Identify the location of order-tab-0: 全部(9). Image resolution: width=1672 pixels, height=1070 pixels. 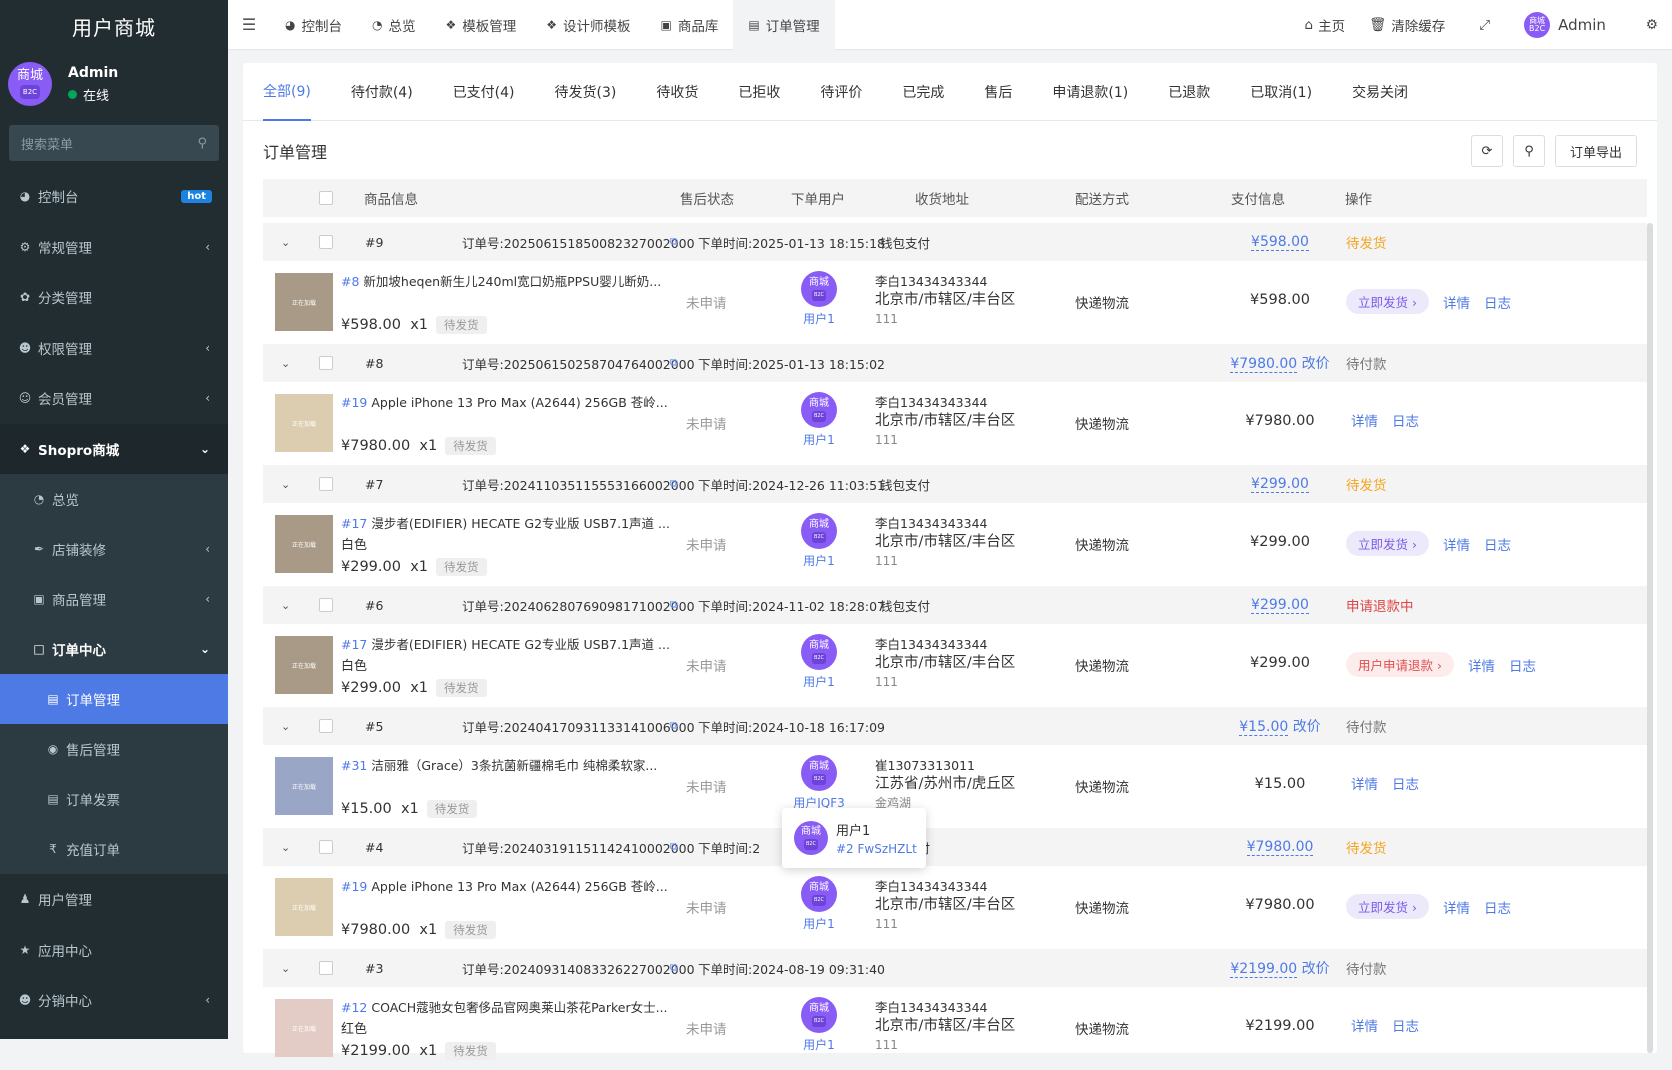
(287, 92).